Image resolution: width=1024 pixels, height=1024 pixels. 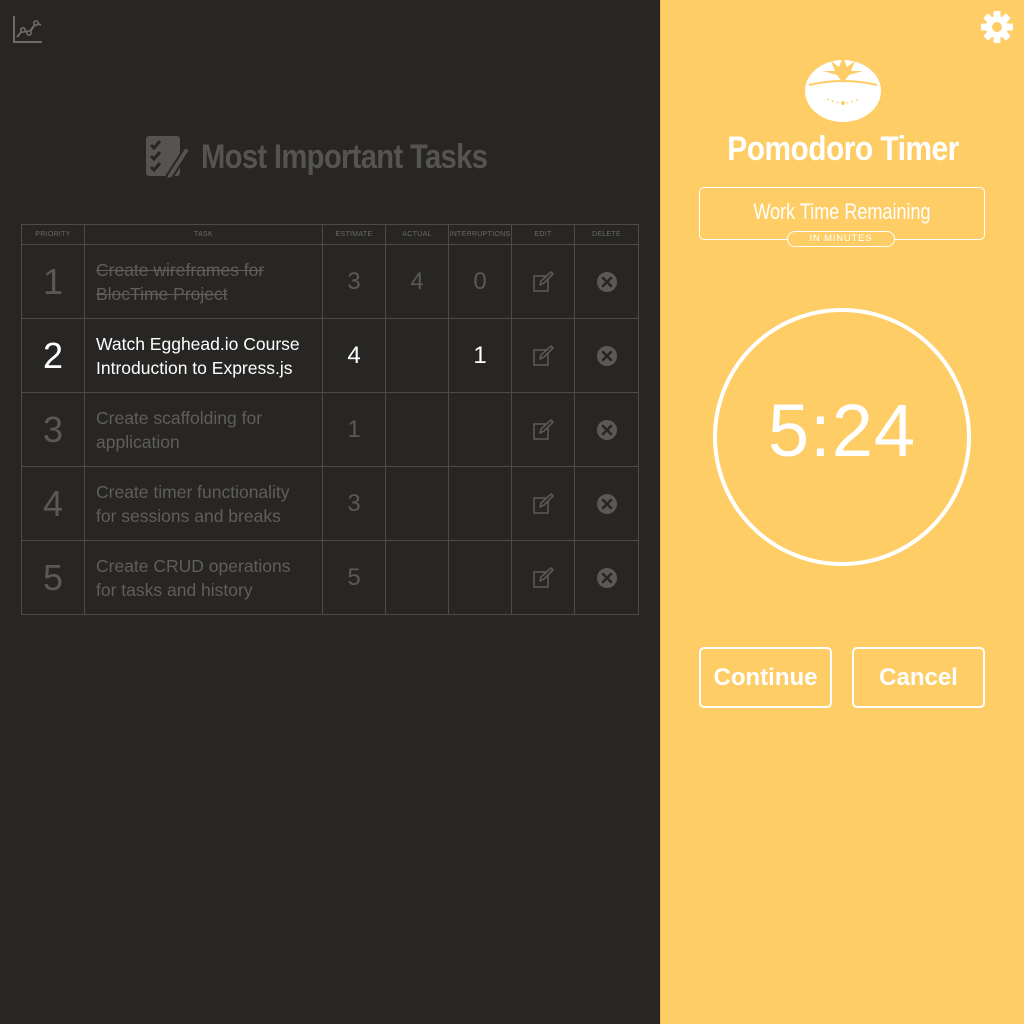 I want to click on task-cell: Create wireframes for BlocTime Project, so click(x=203, y=281).